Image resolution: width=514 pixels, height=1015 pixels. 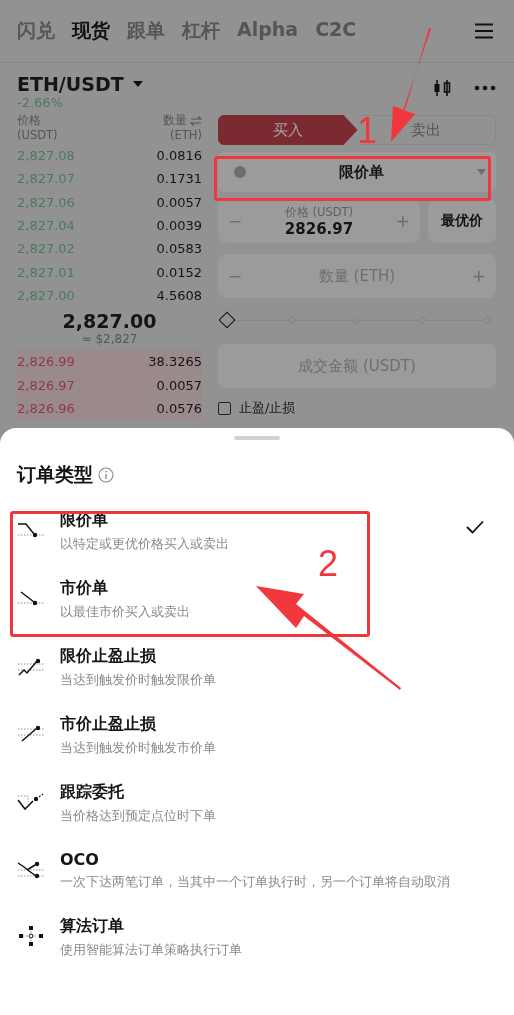 I want to click on order-amount: 0.0152, so click(x=179, y=272).